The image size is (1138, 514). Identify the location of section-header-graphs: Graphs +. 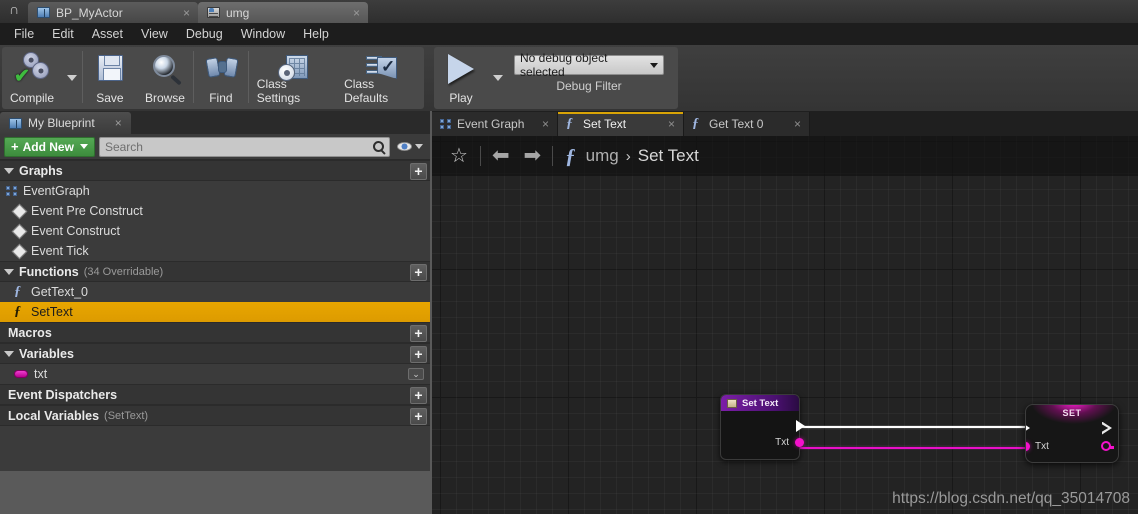
(215, 170).